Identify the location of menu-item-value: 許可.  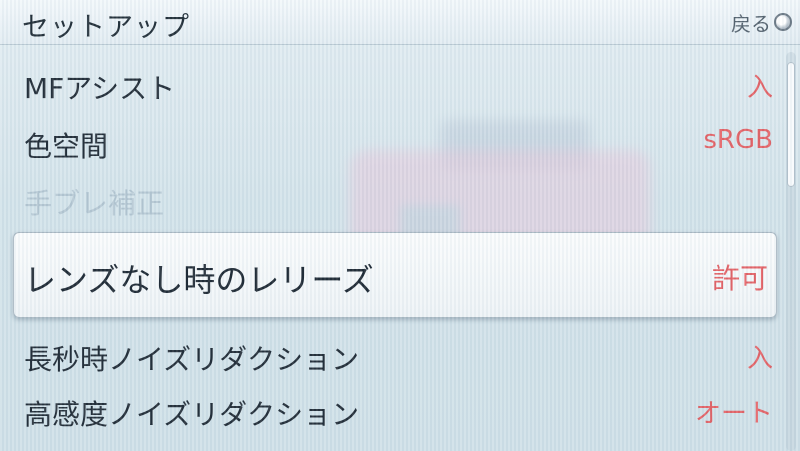
(739, 278).